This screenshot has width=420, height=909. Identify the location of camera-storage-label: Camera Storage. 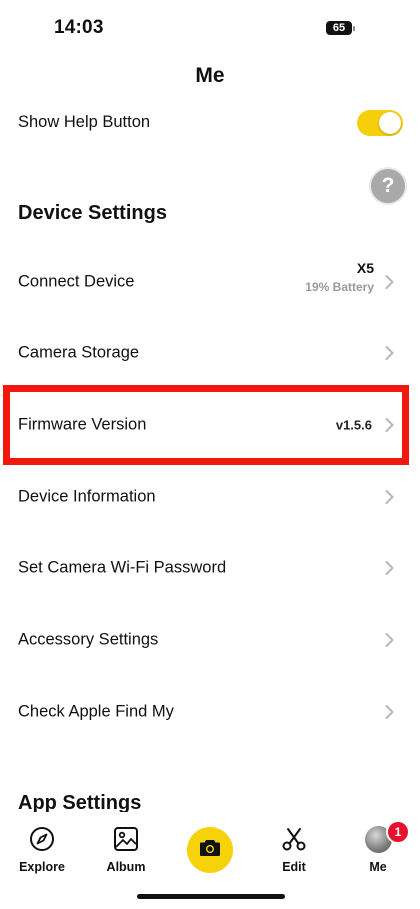
(79, 352).